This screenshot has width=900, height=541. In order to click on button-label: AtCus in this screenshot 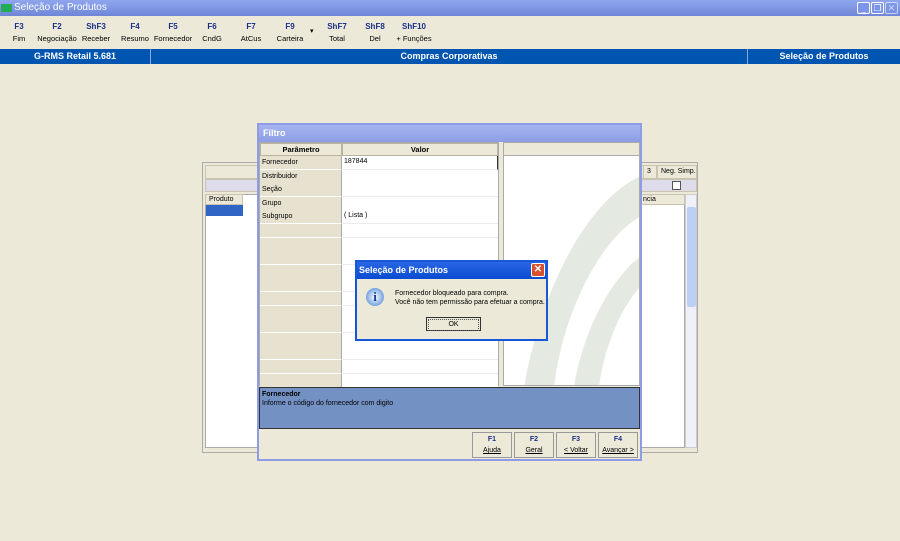, I will do `click(251, 38)`.